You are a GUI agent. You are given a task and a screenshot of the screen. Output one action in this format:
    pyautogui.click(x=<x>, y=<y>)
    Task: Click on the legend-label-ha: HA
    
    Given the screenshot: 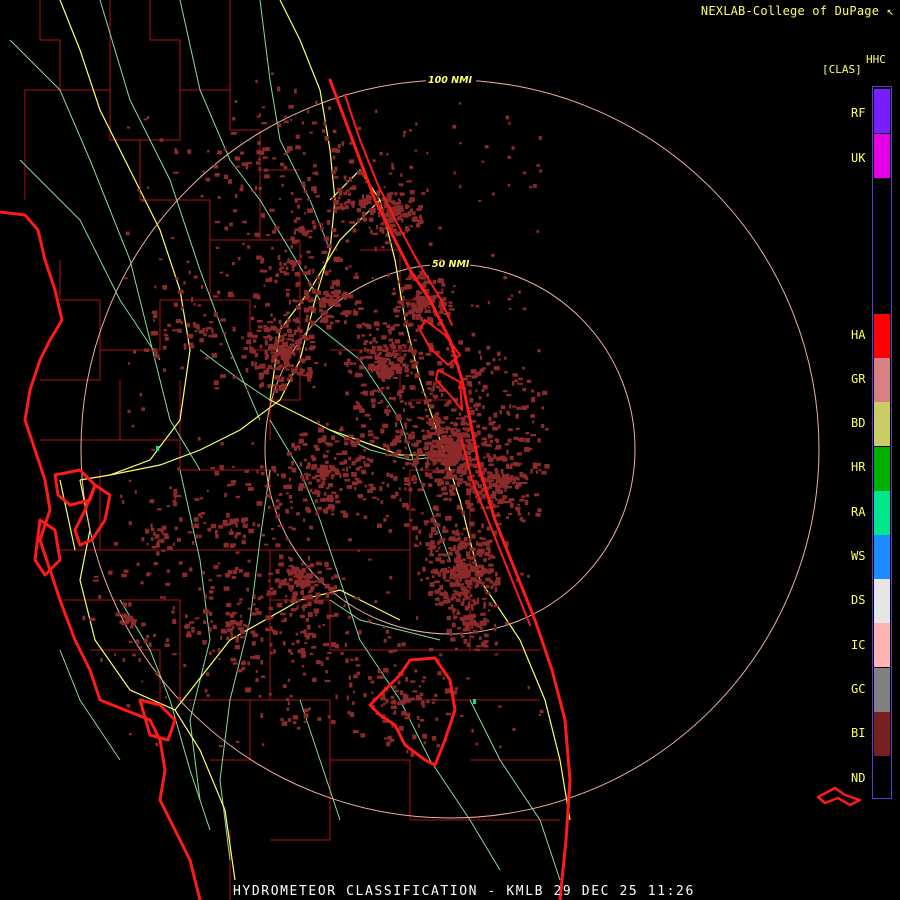 What is the action you would take?
    pyautogui.click(x=858, y=335)
    